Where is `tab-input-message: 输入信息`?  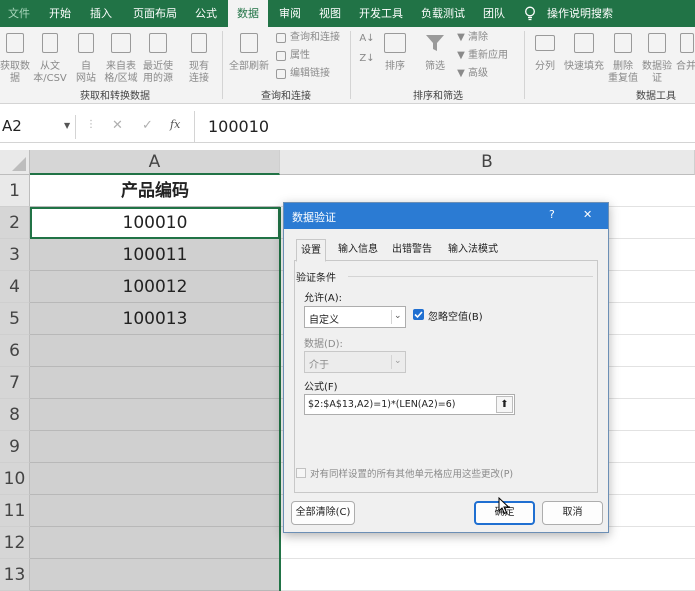
tab-input-message: 输入信息 is located at coordinates (358, 250).